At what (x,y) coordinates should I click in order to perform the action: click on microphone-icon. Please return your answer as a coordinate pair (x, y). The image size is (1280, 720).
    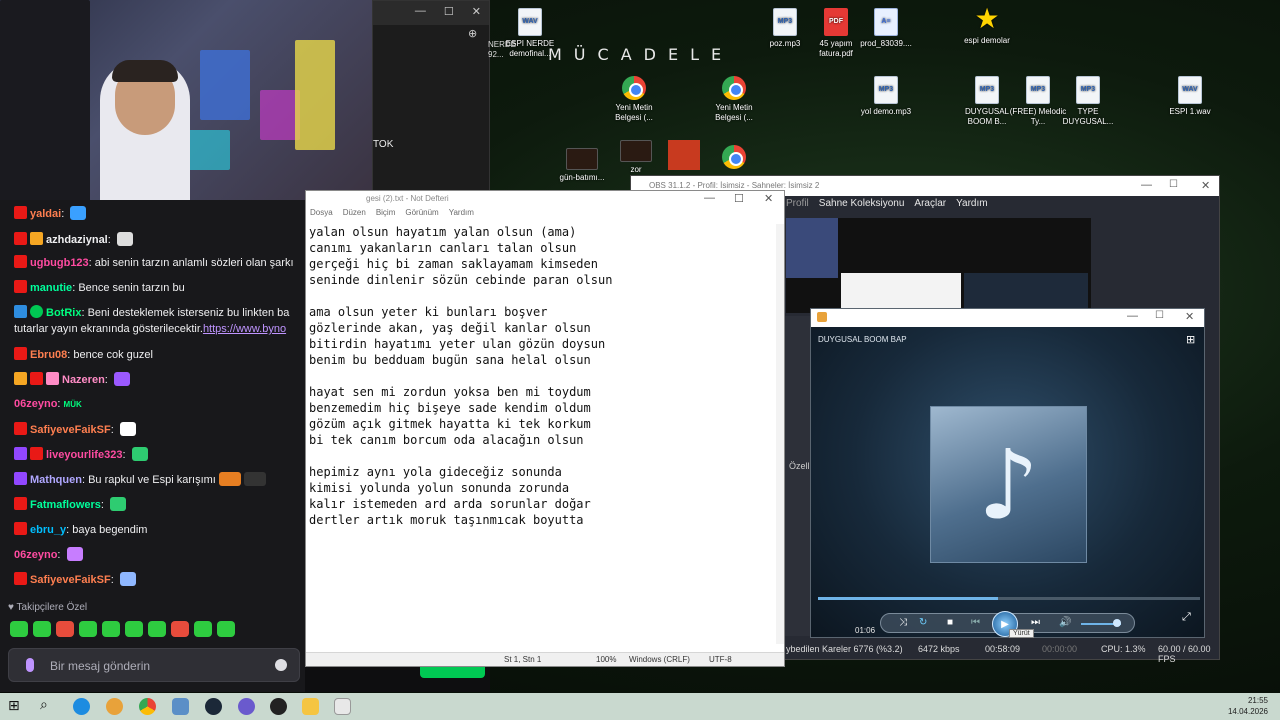
    Looking at the image, I should click on (30, 665).